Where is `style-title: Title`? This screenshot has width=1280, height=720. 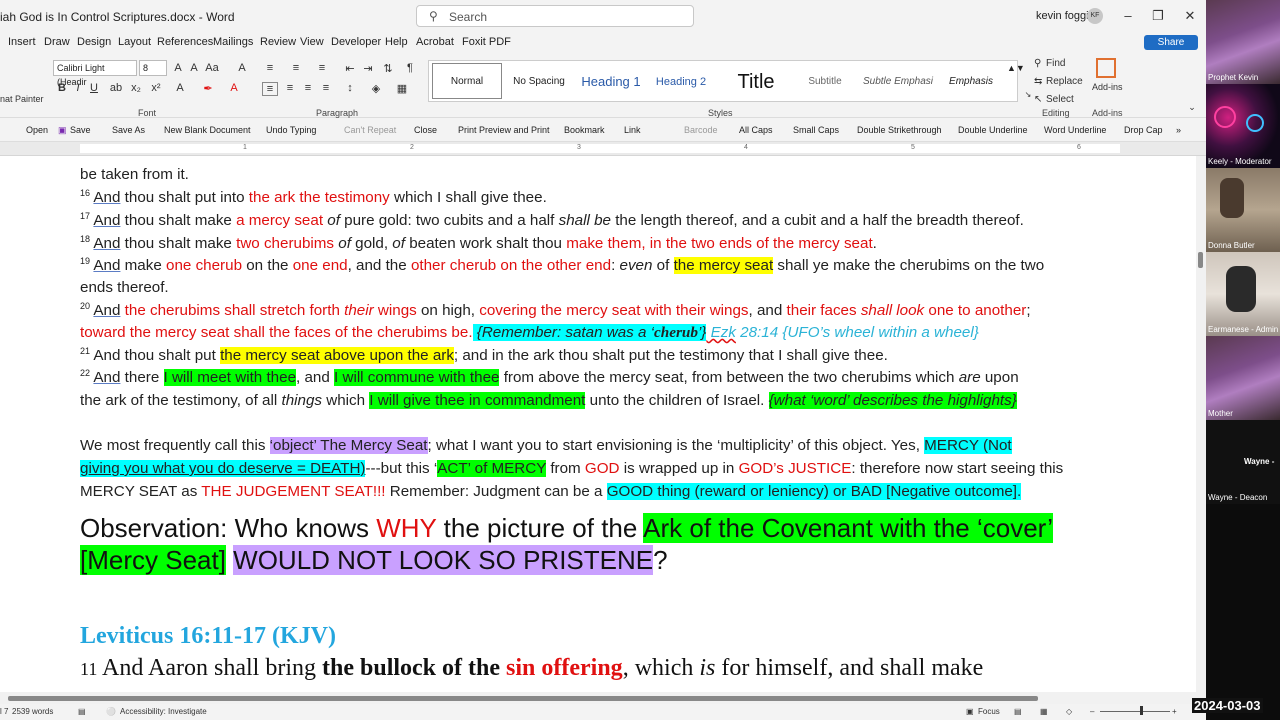
style-title: Title is located at coordinates (756, 82).